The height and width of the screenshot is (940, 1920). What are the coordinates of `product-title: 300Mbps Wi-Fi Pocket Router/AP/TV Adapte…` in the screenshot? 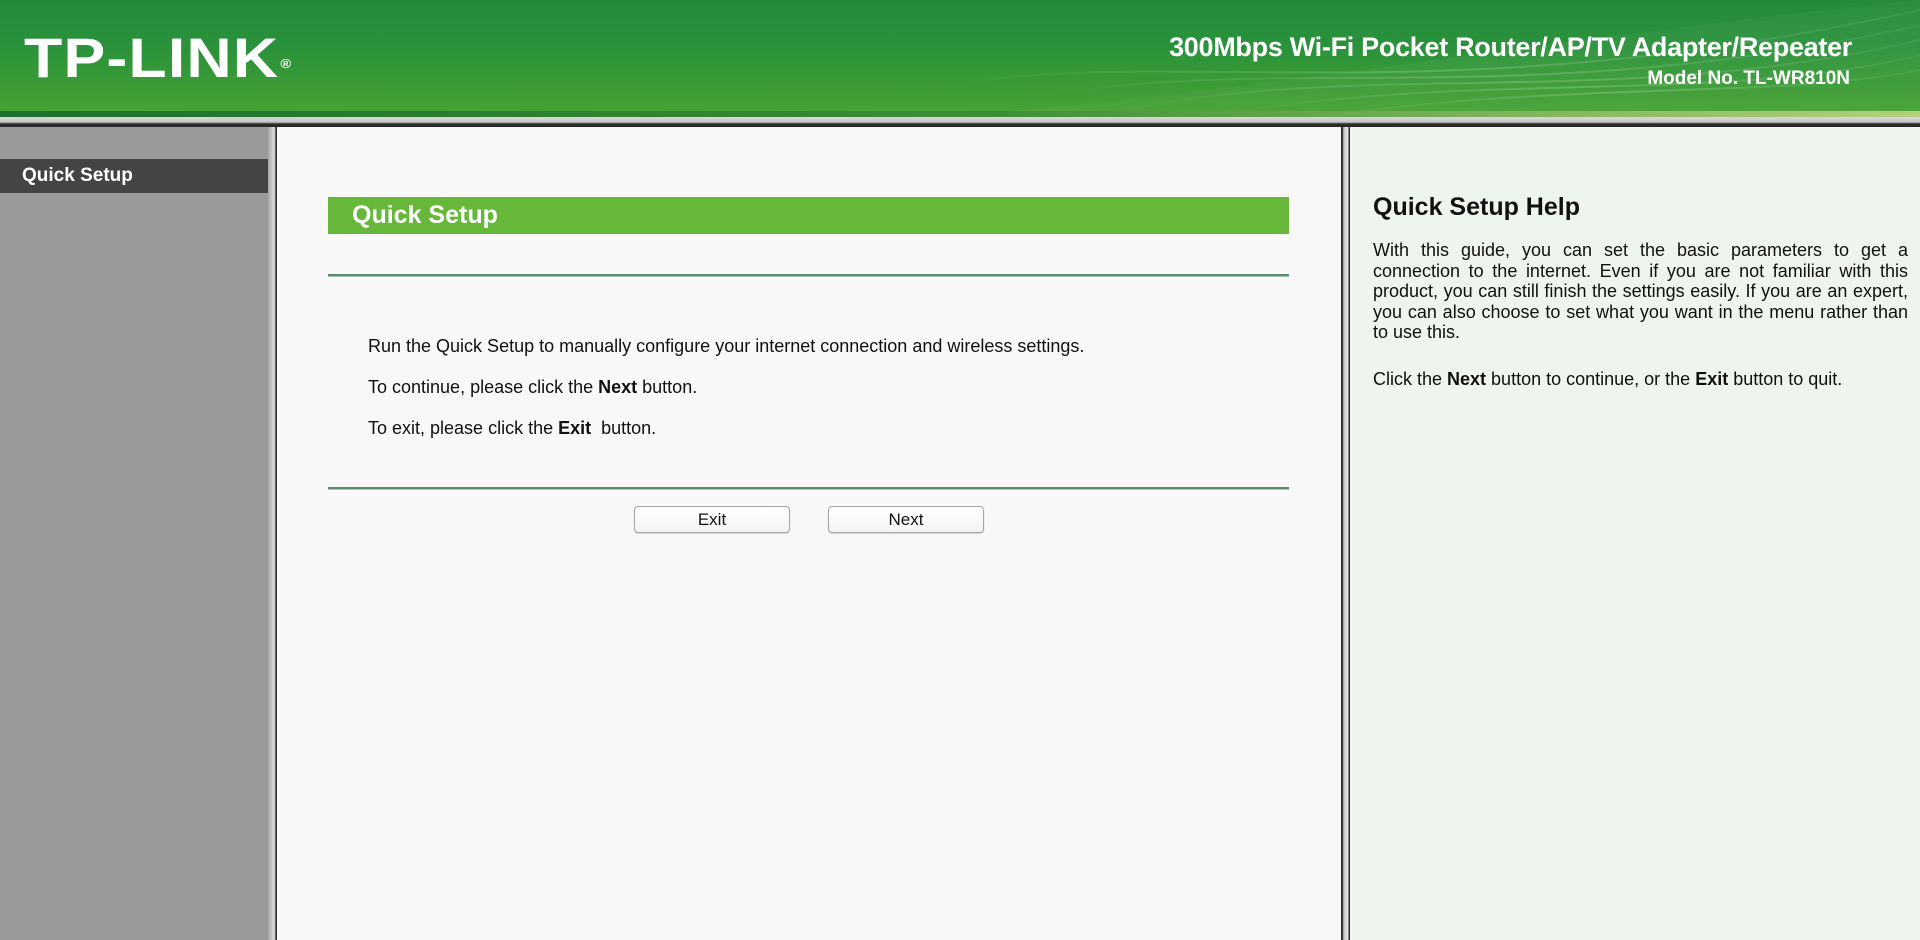 It's located at (1510, 47).